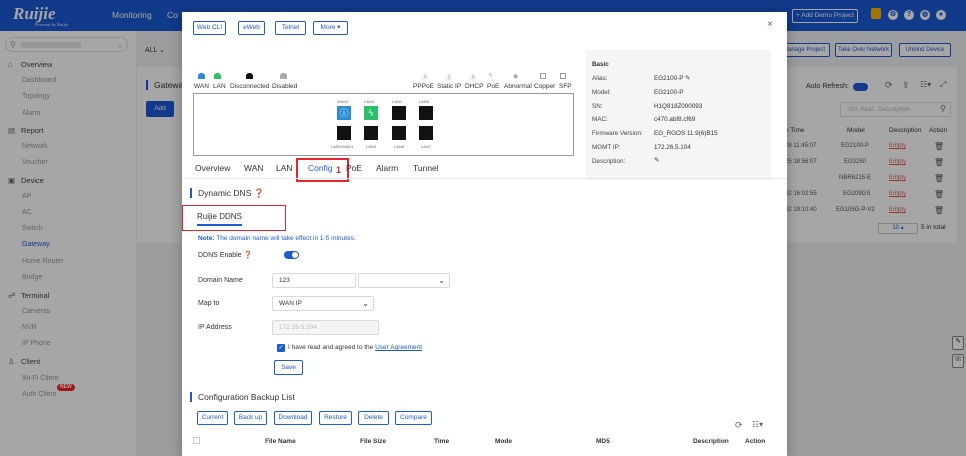  I want to click on port-lan3, so click(371, 133).